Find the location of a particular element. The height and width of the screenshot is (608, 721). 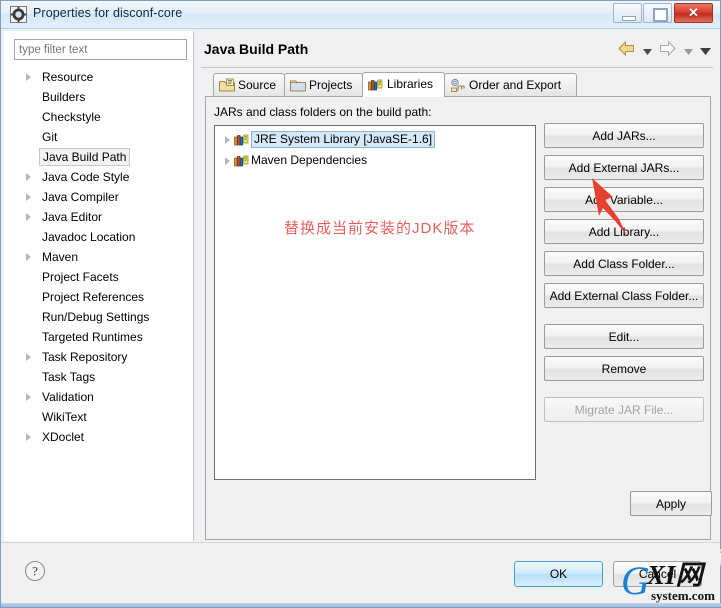

sidebar-item-project-facets: Project Facets is located at coordinates (99, 277).